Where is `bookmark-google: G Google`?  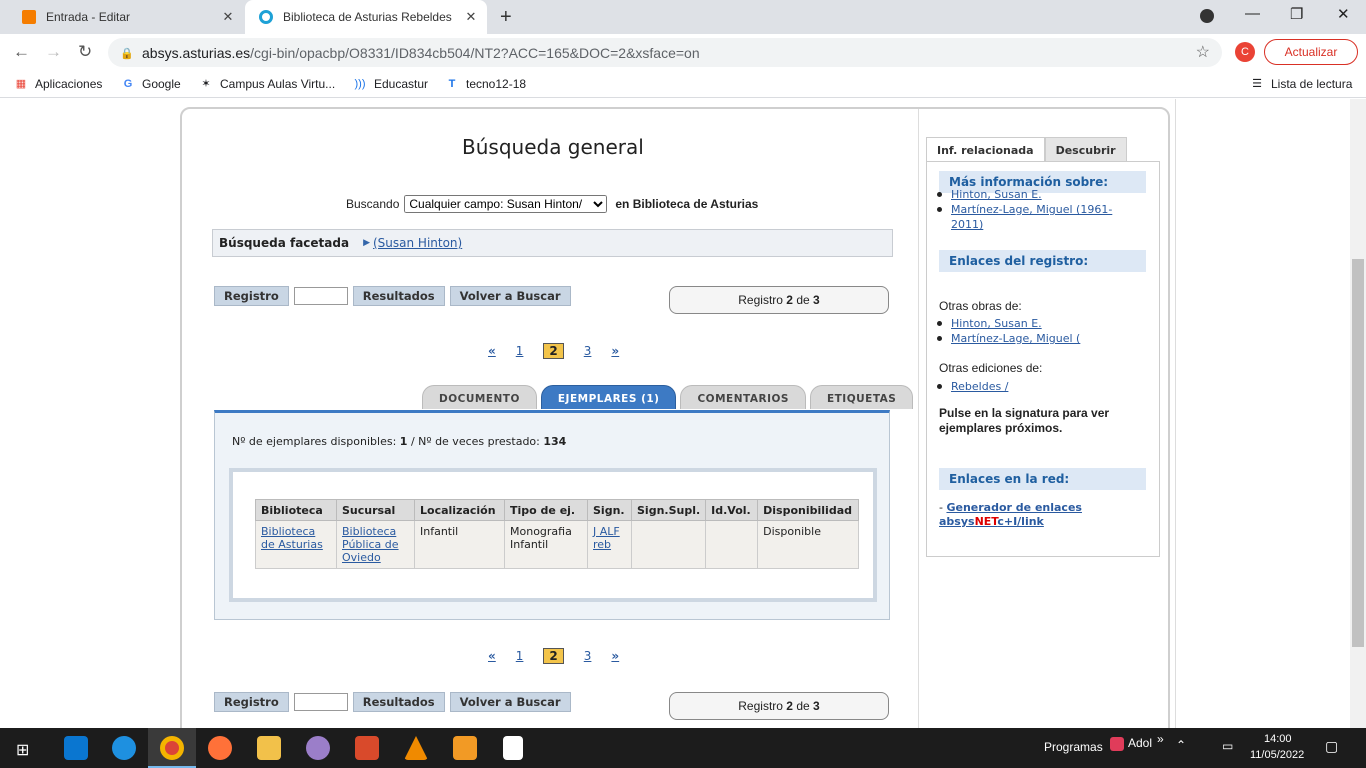 bookmark-google: G Google is located at coordinates (151, 84).